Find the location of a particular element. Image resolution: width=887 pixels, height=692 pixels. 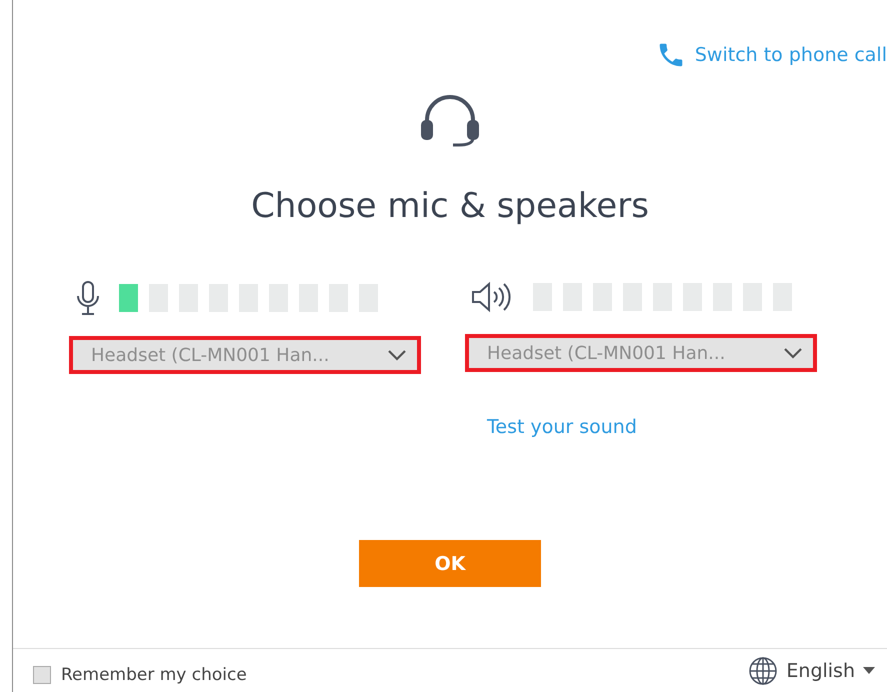

test-sound-link: Test your sound is located at coordinates (562, 427).